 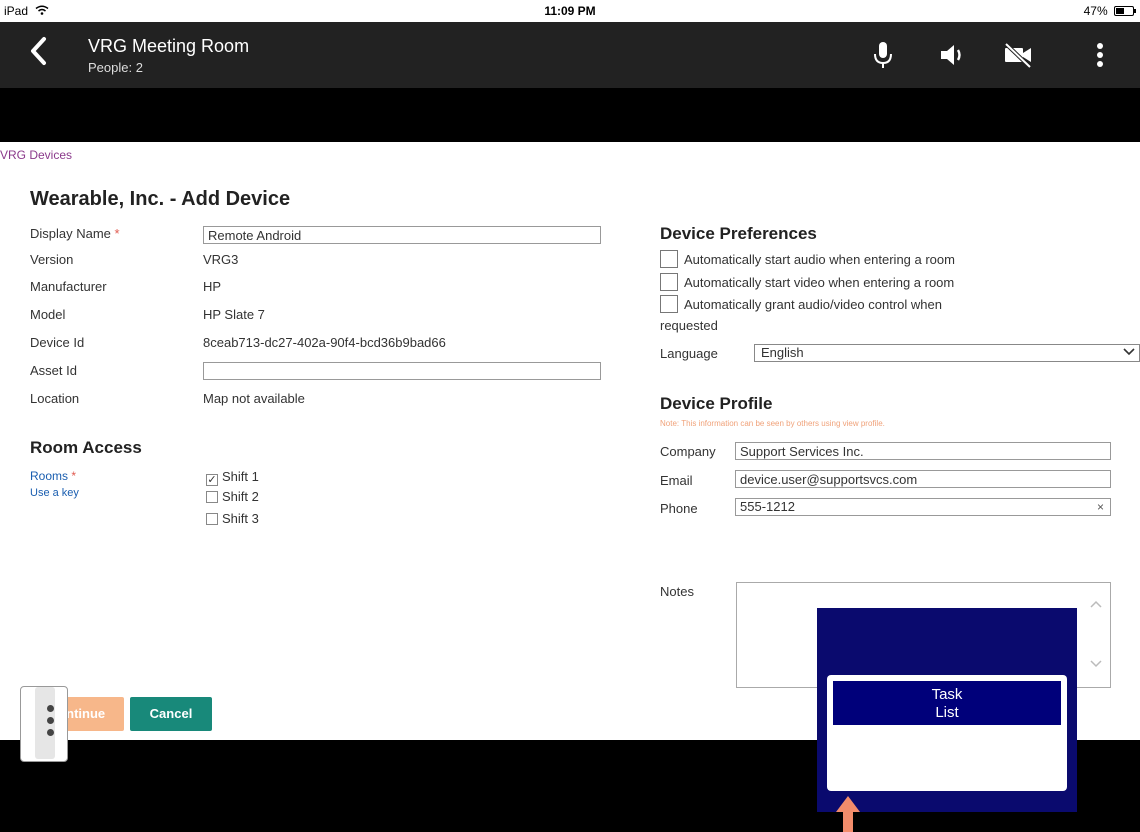 I want to click on mic-button, so click(x=883, y=55).